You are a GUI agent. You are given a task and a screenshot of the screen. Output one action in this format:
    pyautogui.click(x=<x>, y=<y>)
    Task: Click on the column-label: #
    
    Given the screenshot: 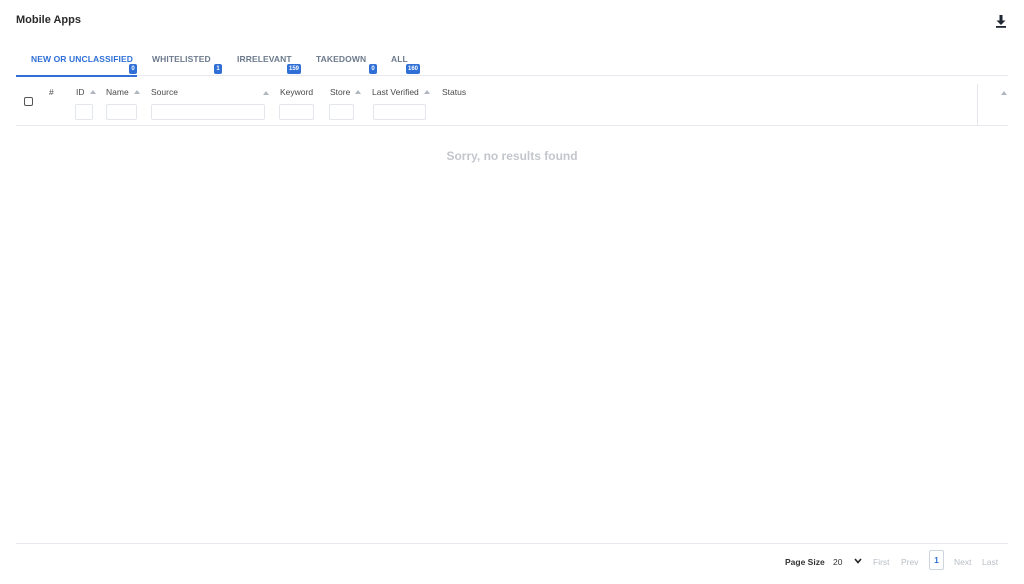 What is the action you would take?
    pyautogui.click(x=51, y=92)
    